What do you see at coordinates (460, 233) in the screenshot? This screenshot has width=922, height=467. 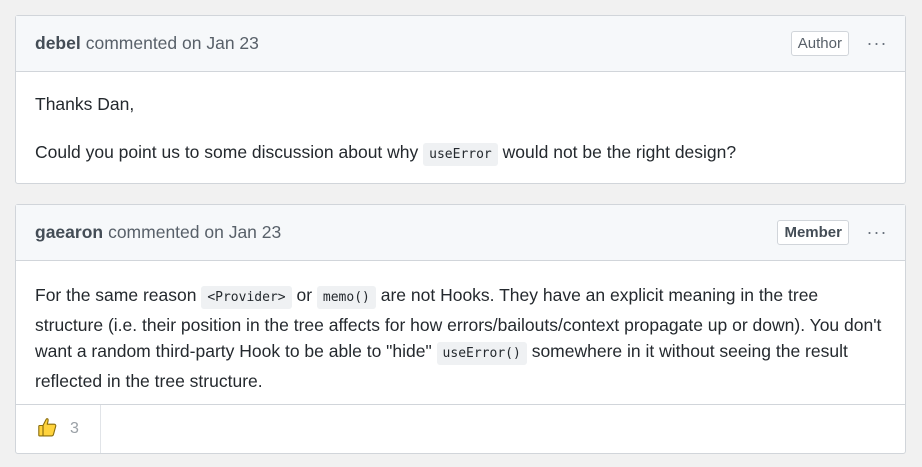 I see `comment-header: gaearon commented on Jan 23 Member ···` at bounding box center [460, 233].